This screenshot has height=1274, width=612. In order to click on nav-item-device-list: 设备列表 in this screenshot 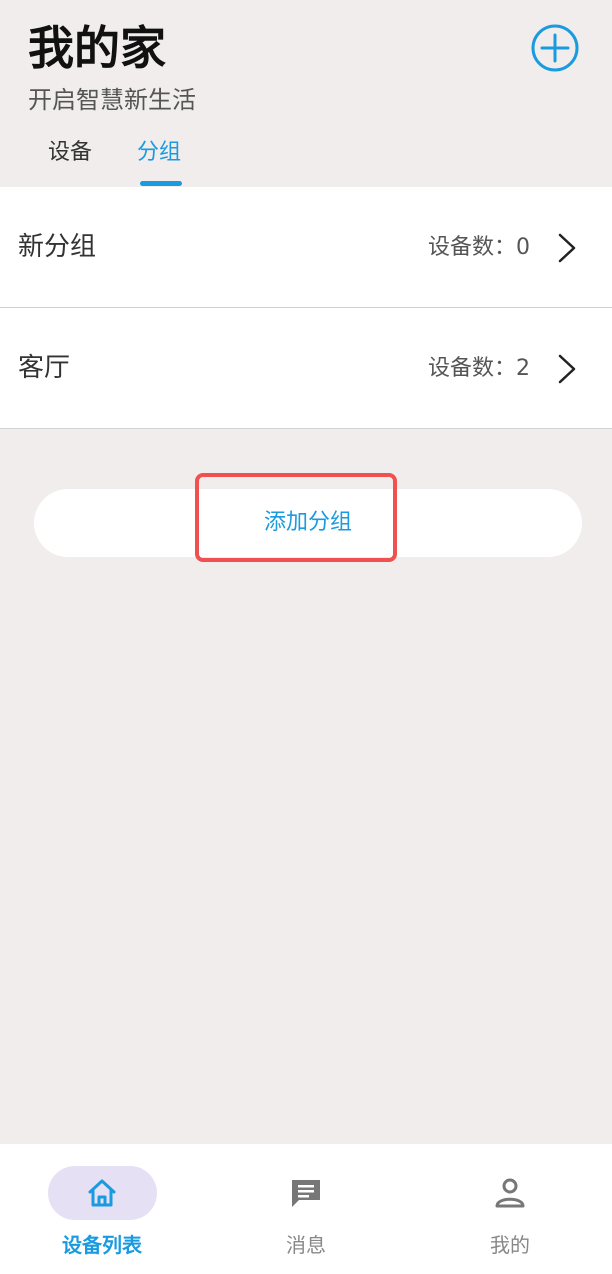, I will do `click(102, 1209)`.